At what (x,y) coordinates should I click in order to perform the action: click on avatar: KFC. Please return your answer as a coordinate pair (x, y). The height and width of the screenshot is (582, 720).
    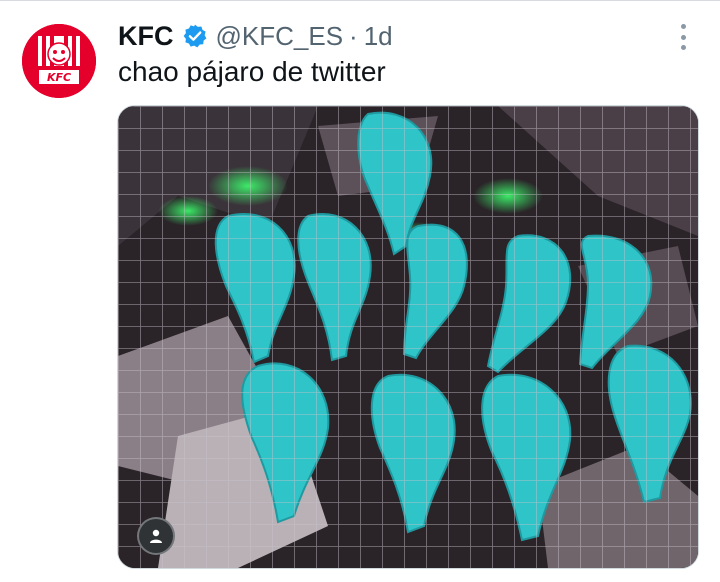
    Looking at the image, I should click on (59, 61).